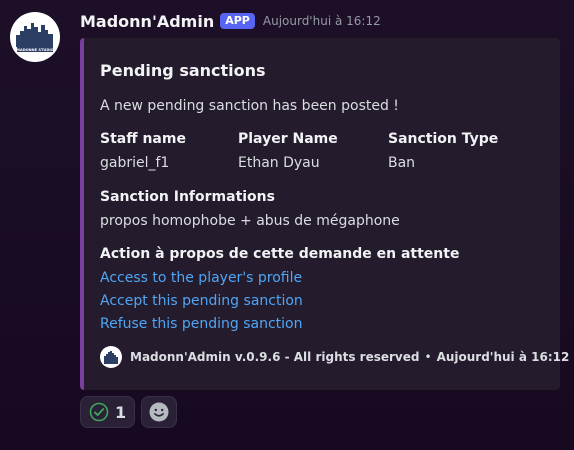 The image size is (574, 450). I want to click on check-reaction: 1, so click(108, 412).